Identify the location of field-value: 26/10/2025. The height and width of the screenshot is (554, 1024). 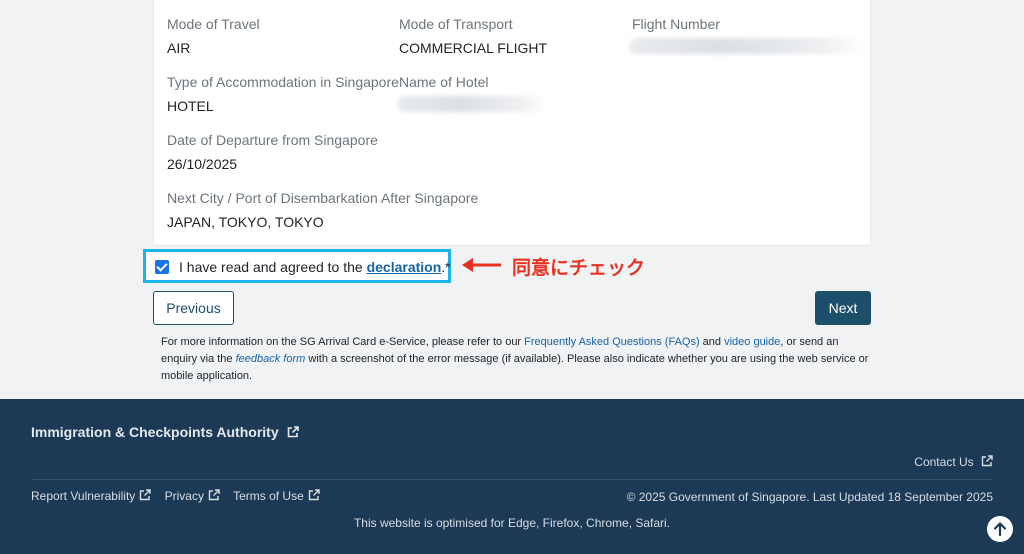
(202, 164).